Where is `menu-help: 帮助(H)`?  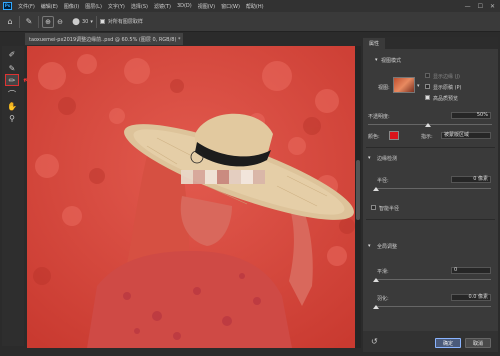
menu-help: 帮助(H) is located at coordinates (255, 6).